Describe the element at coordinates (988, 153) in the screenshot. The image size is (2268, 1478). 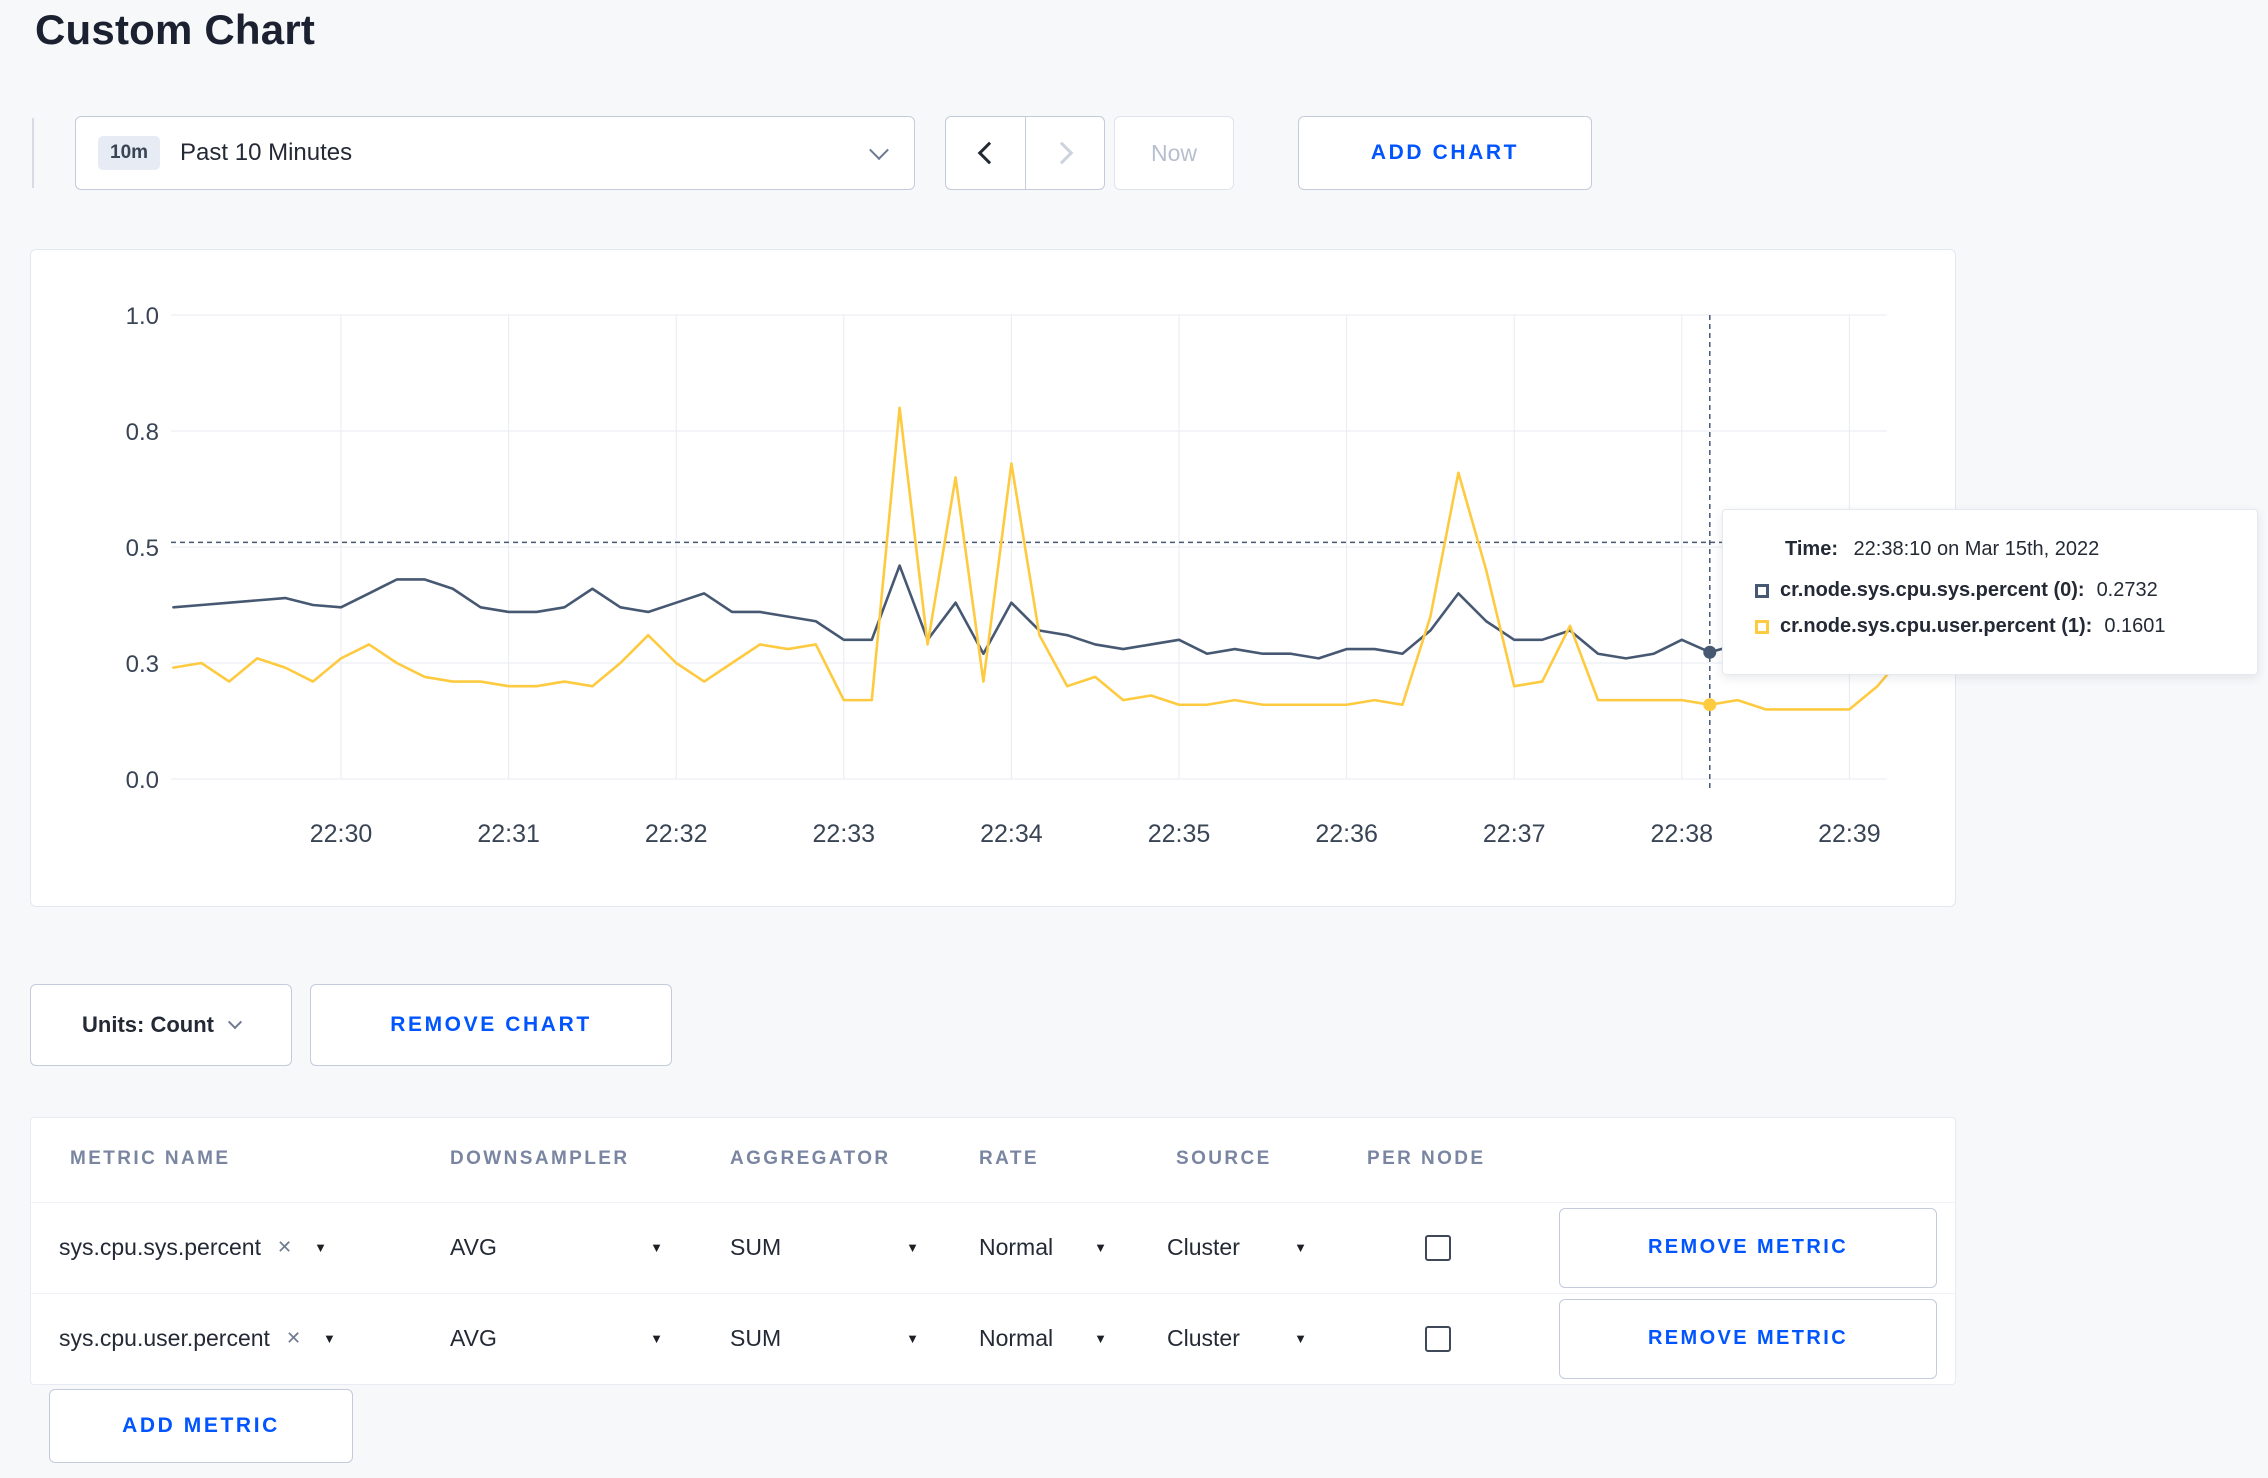
I see `chevron-left-icon` at that location.